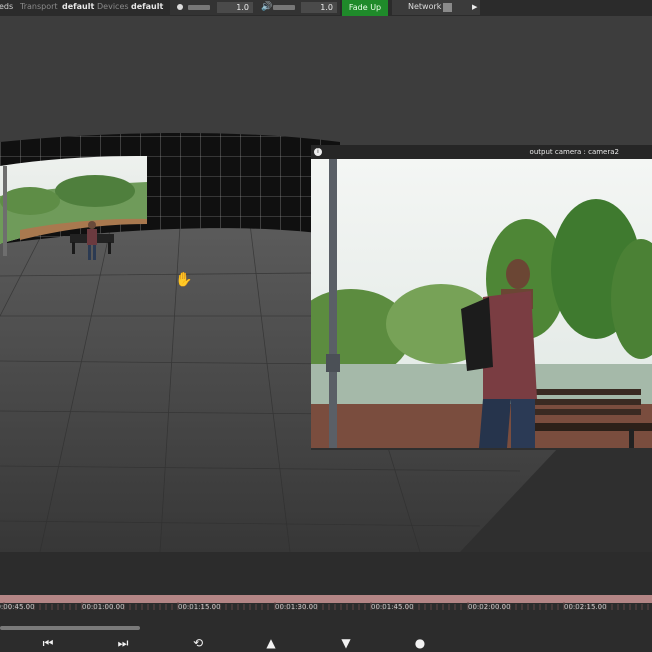  I want to click on network-control: Network ▶, so click(436, 7).